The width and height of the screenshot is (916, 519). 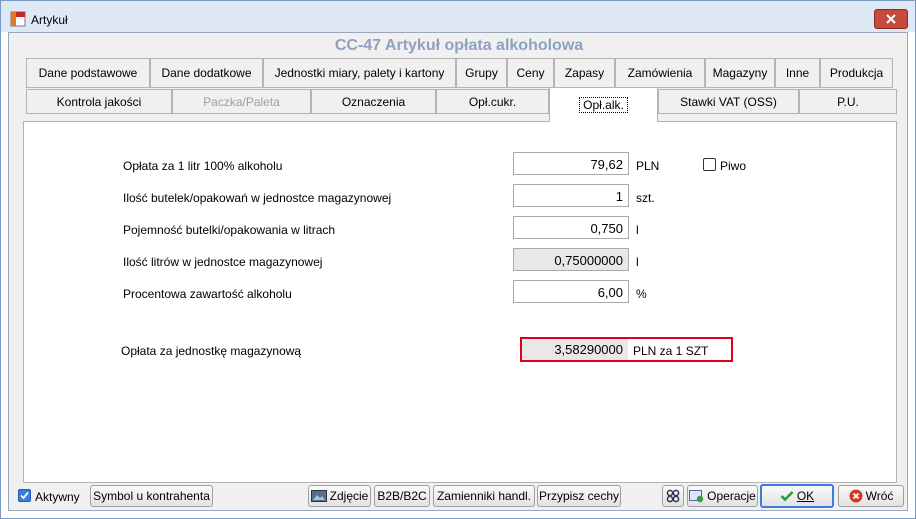 I want to click on aktywny-checkbox, so click(x=24, y=495).